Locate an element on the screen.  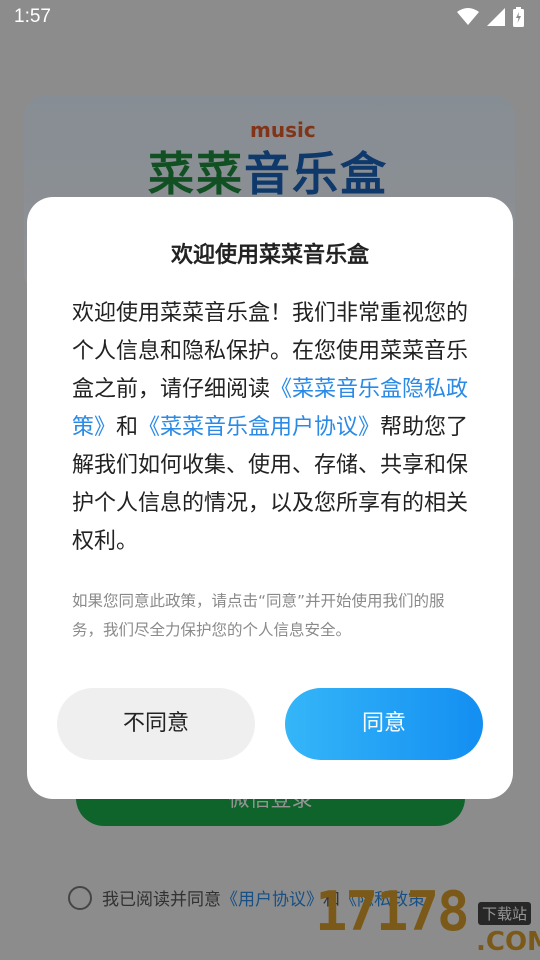
wifi-icon is located at coordinates (468, 16).